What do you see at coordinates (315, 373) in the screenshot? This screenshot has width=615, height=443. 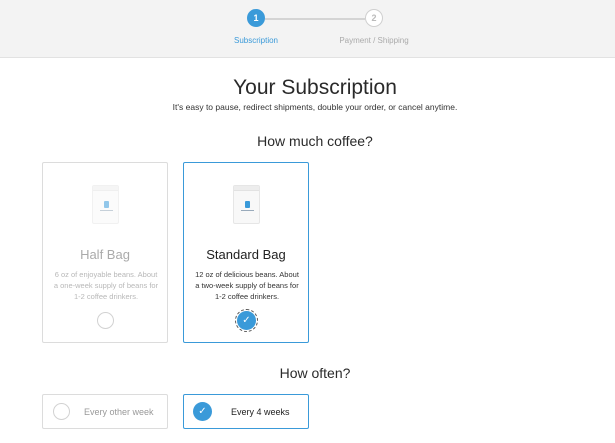 I see `frequency-heading: How often?` at bounding box center [315, 373].